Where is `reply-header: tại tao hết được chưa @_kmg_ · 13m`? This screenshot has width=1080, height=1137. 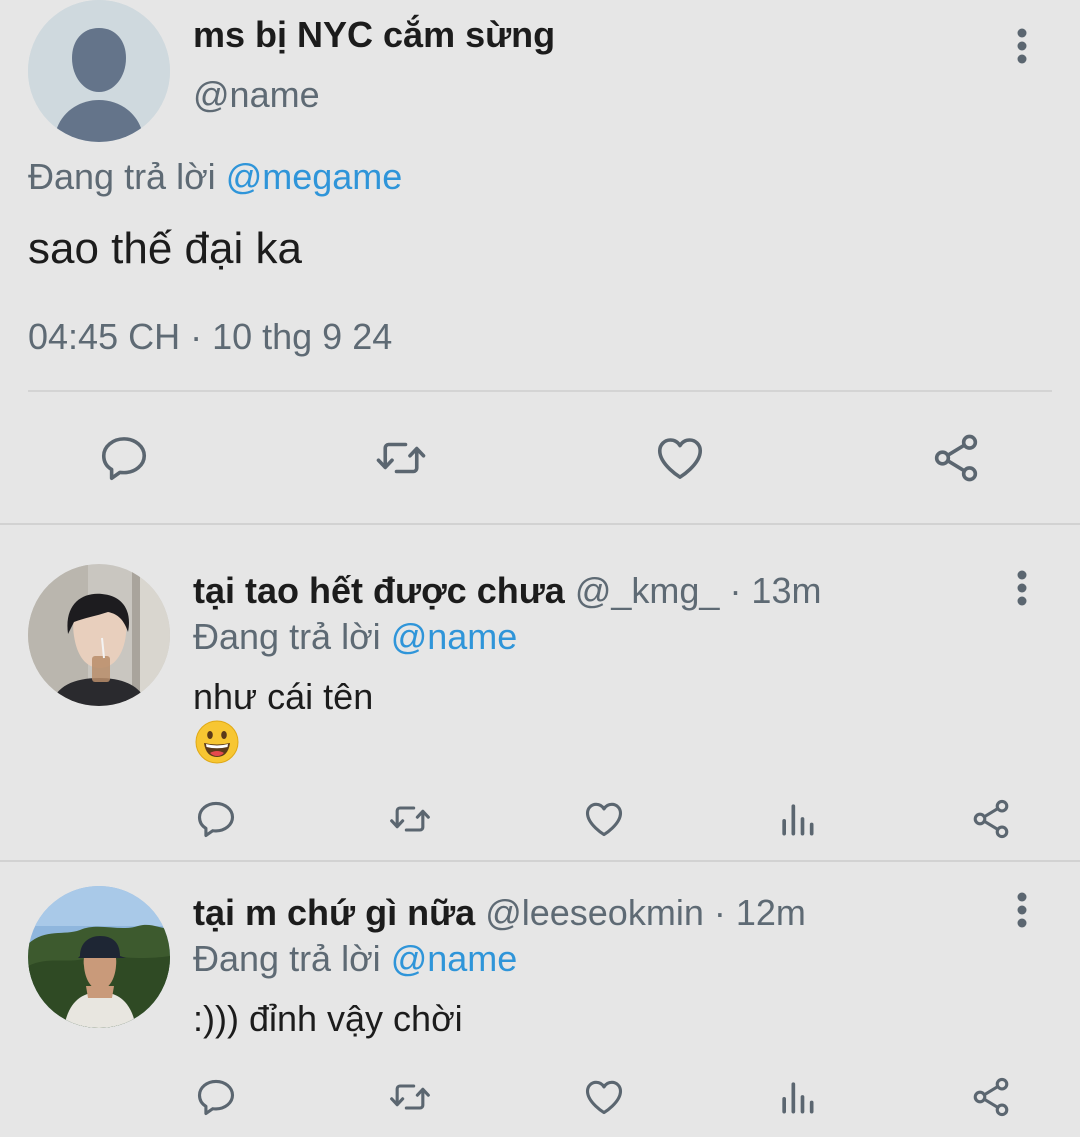
reply-header: tại tao hết được chưa @_kmg_ · 13m is located at coordinates (507, 591).